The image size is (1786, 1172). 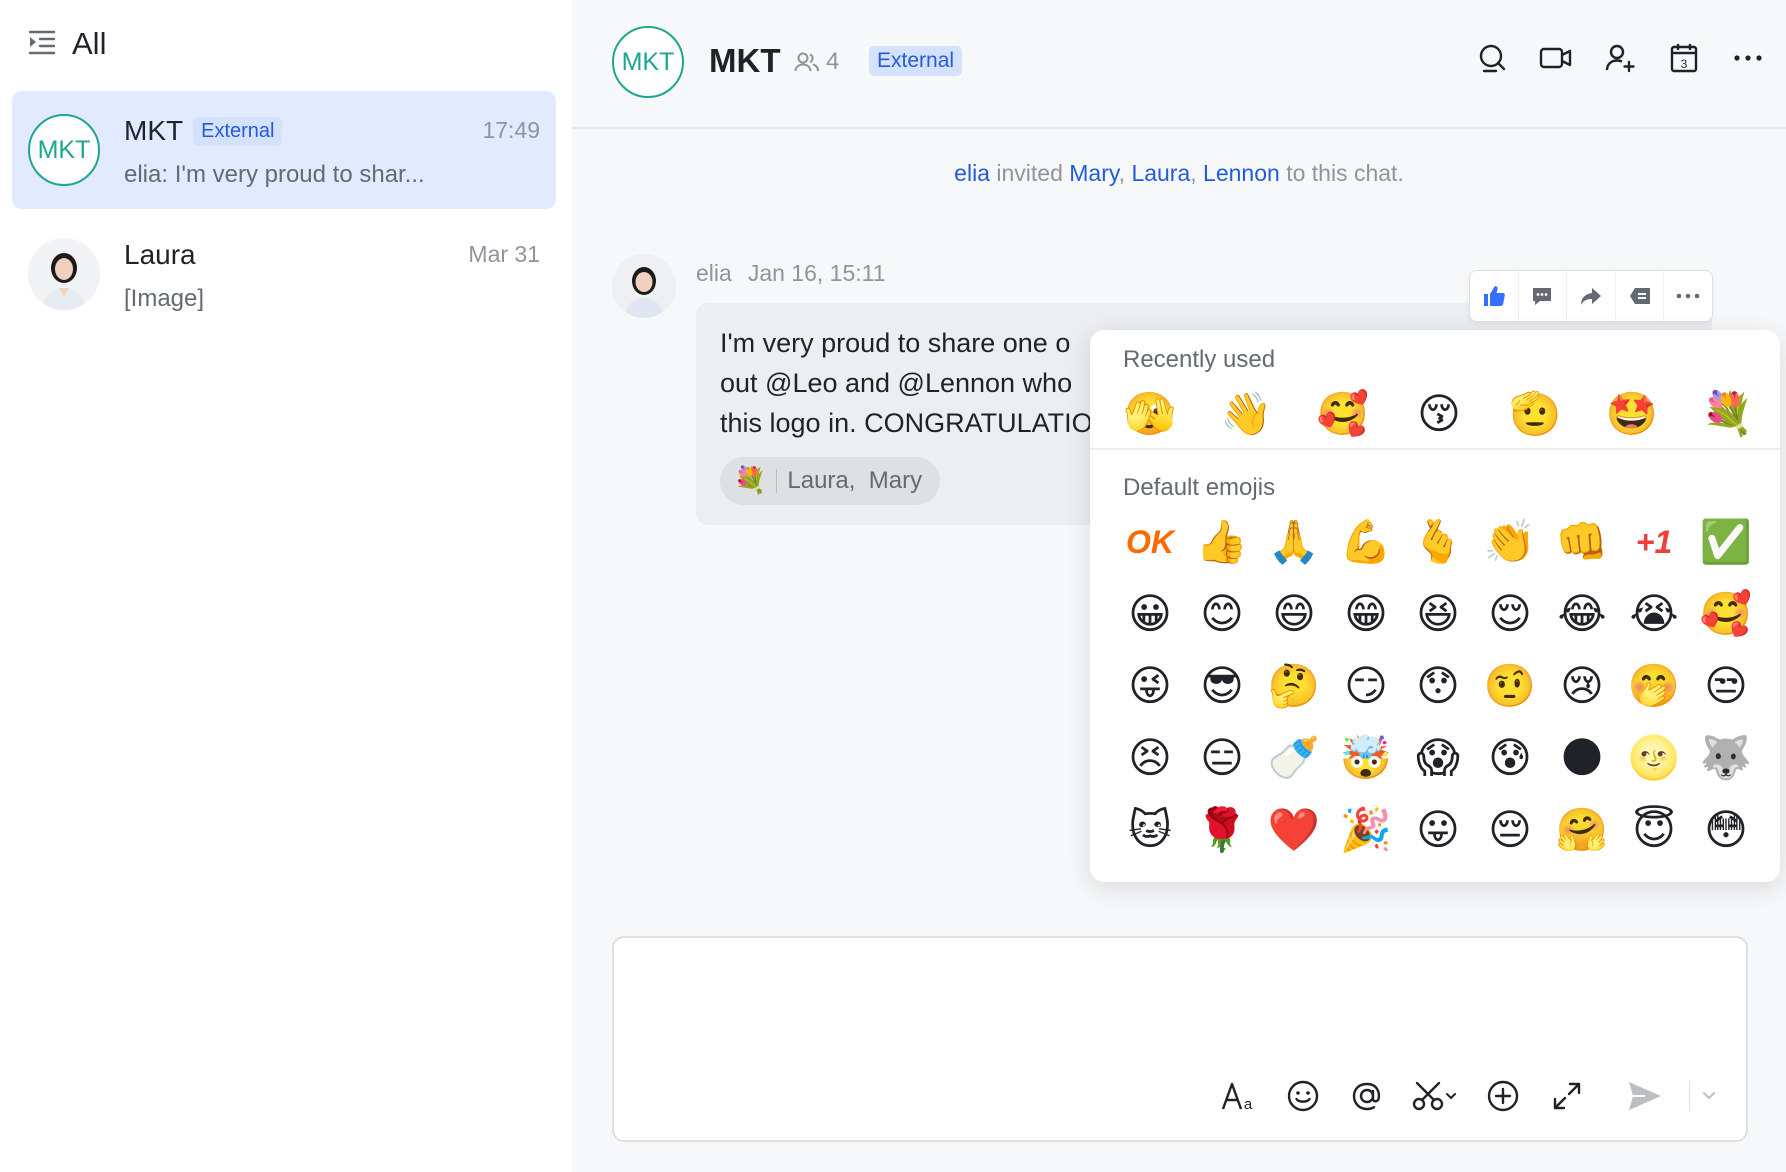 I want to click on sender-name: elia, so click(x=714, y=273).